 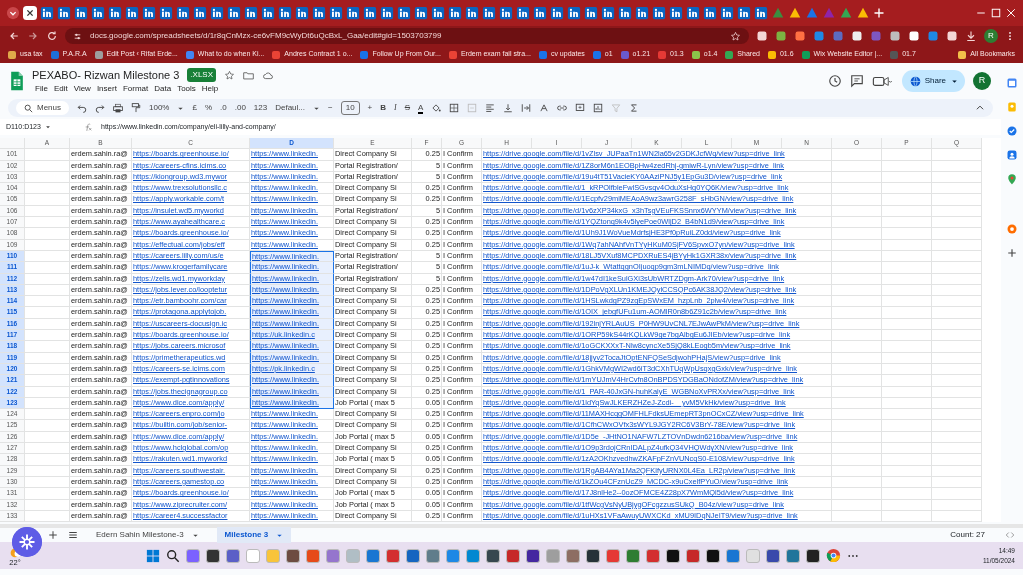 What do you see at coordinates (42, 108) in the screenshot?
I see `menu-search-field: Menus` at bounding box center [42, 108].